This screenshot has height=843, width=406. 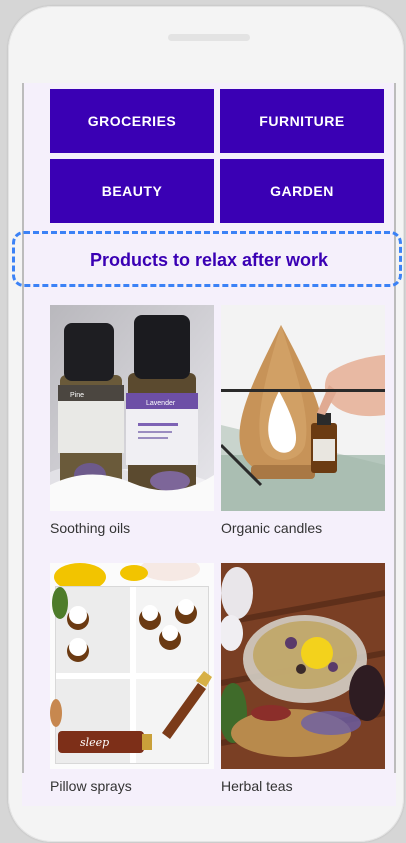 What do you see at coordinates (209, 37) in the screenshot?
I see `speaker-grille` at bounding box center [209, 37].